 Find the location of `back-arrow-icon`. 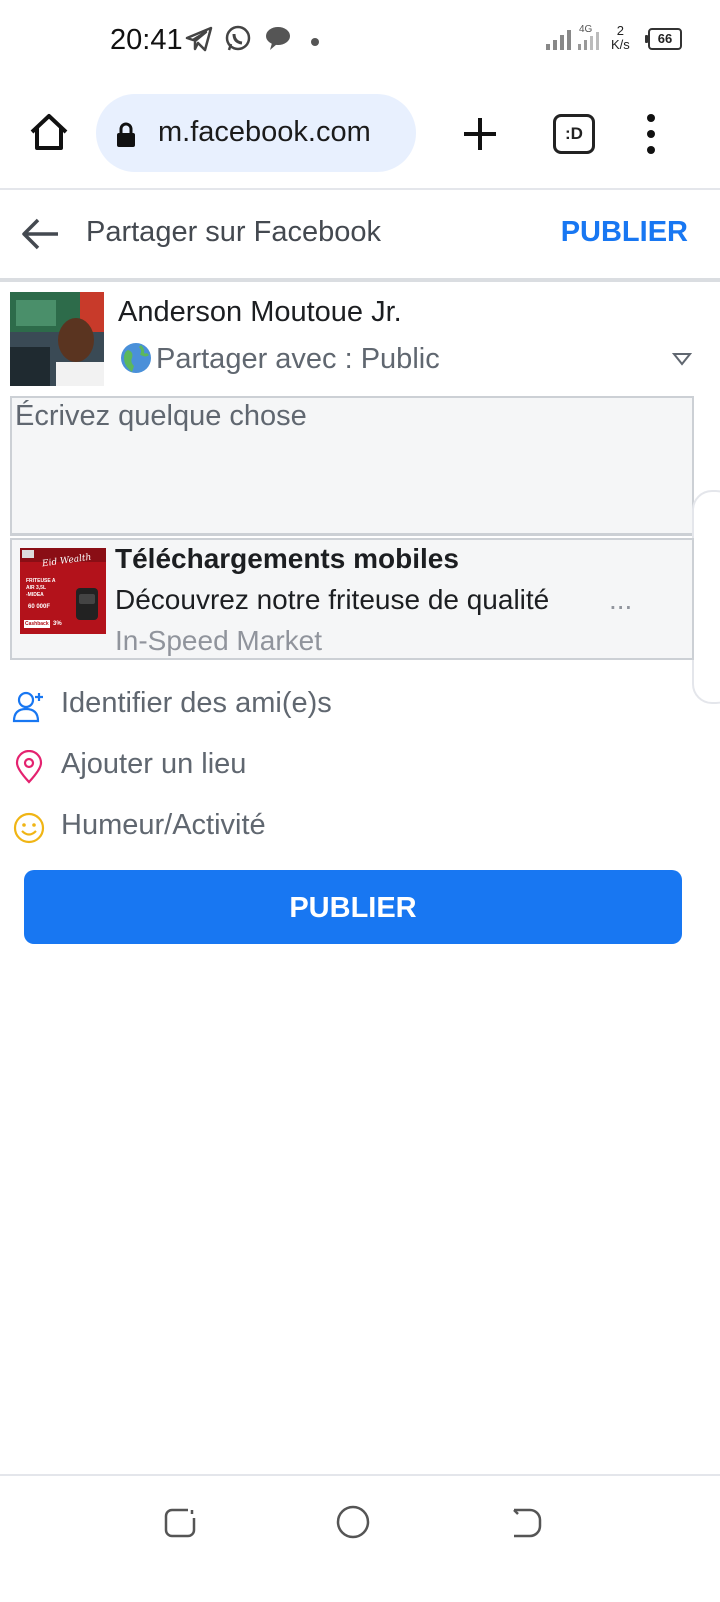

back-arrow-icon is located at coordinates (40, 234).